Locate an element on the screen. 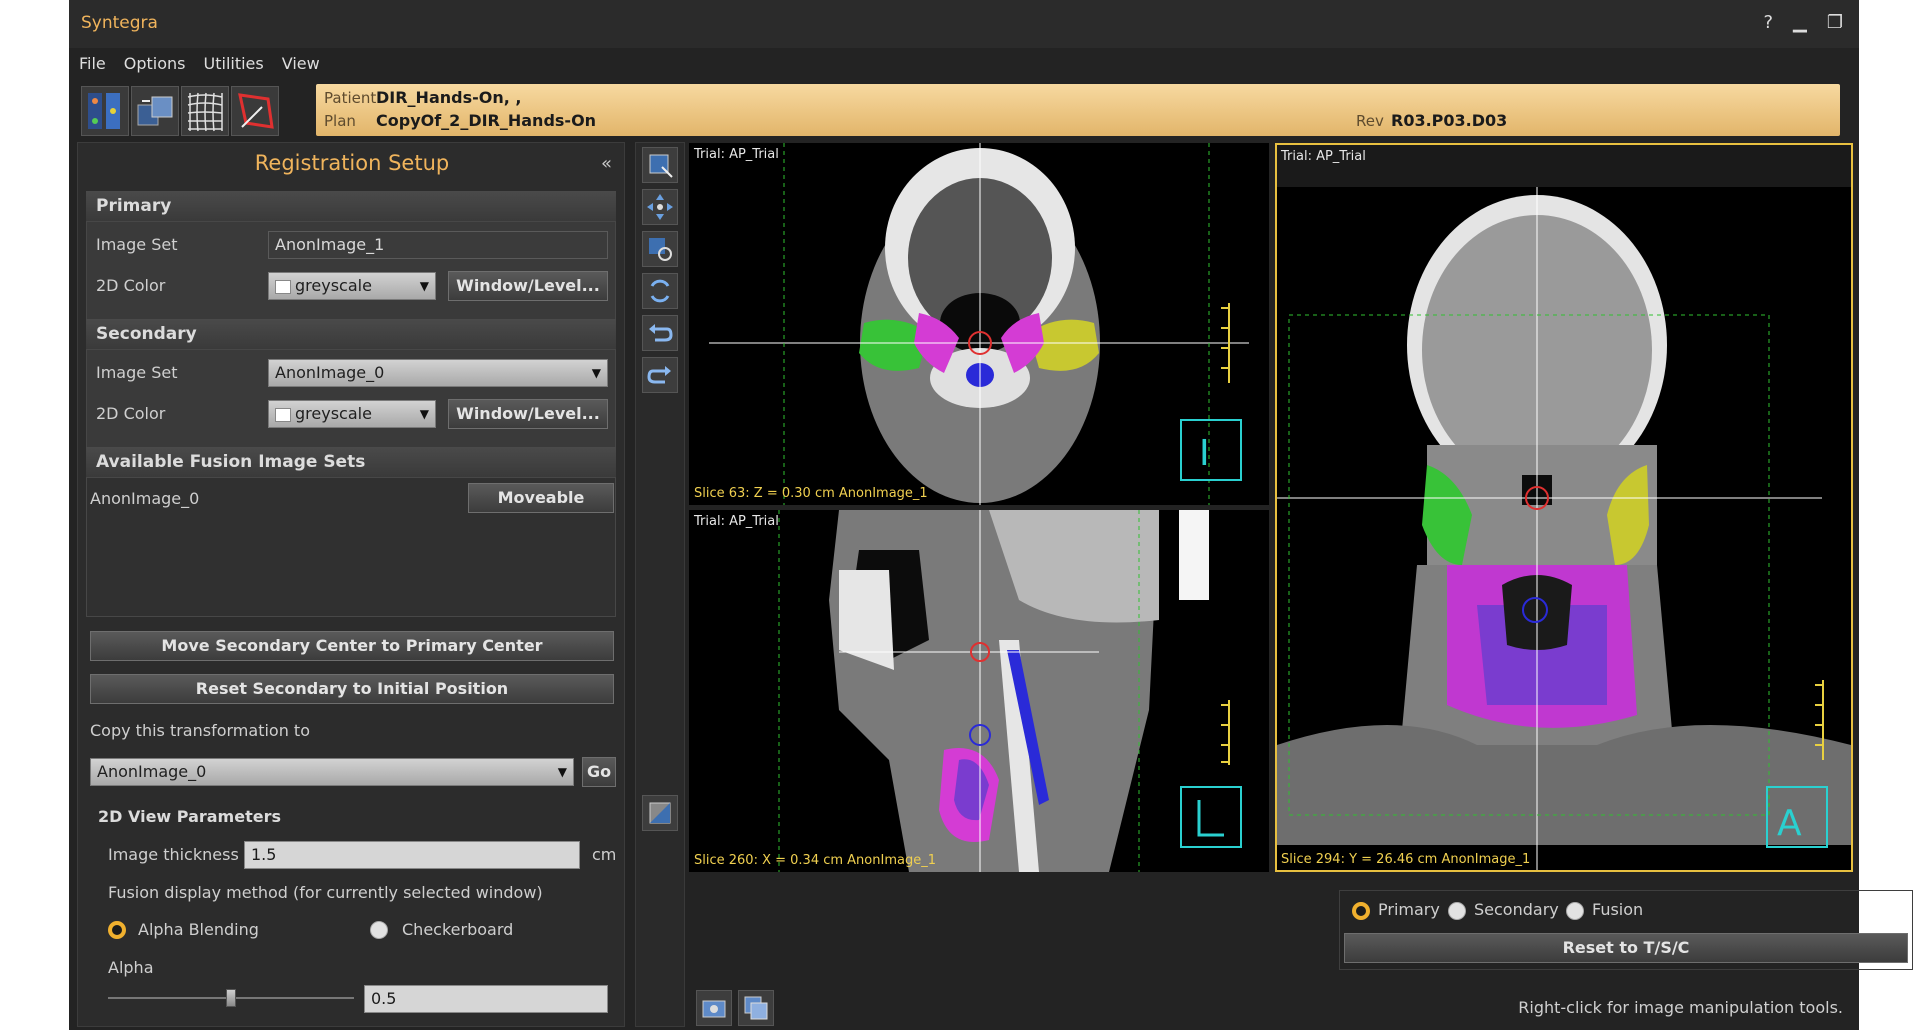  menu-view: View is located at coordinates (301, 64).